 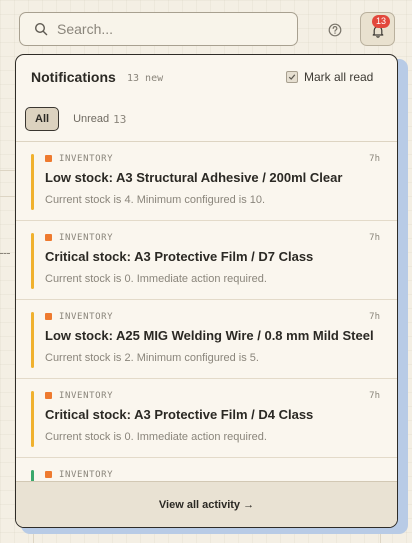 What do you see at coordinates (73, 77) in the screenshot?
I see `popover-title: Notifications` at bounding box center [73, 77].